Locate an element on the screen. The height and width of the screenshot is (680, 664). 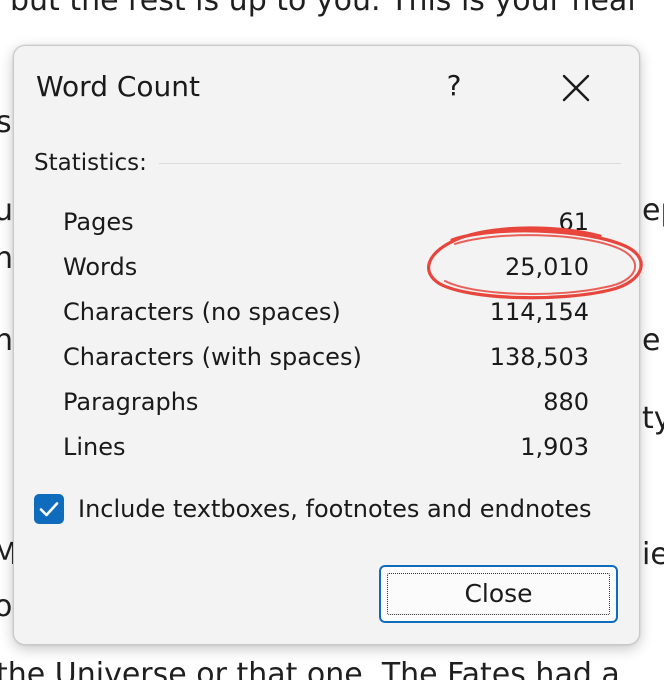
statistics-heading: Statistics: is located at coordinates (90, 163).